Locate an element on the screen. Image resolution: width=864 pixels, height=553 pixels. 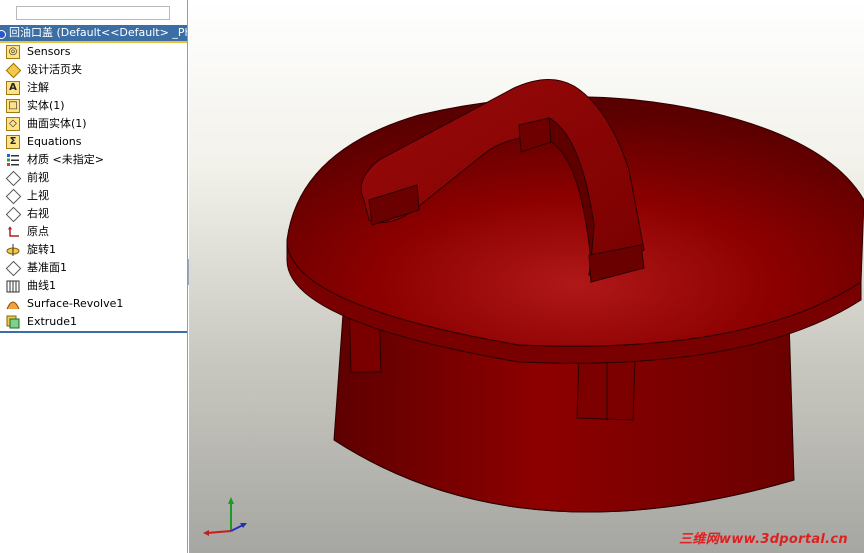
tree-item-sensors: ◎ Sensors is located at coordinates (95, 52).